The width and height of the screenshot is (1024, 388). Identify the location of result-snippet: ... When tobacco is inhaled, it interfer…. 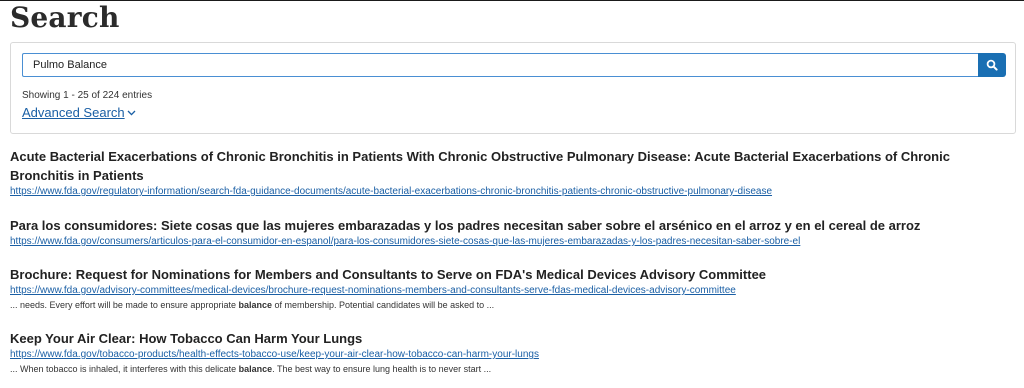
(510, 369).